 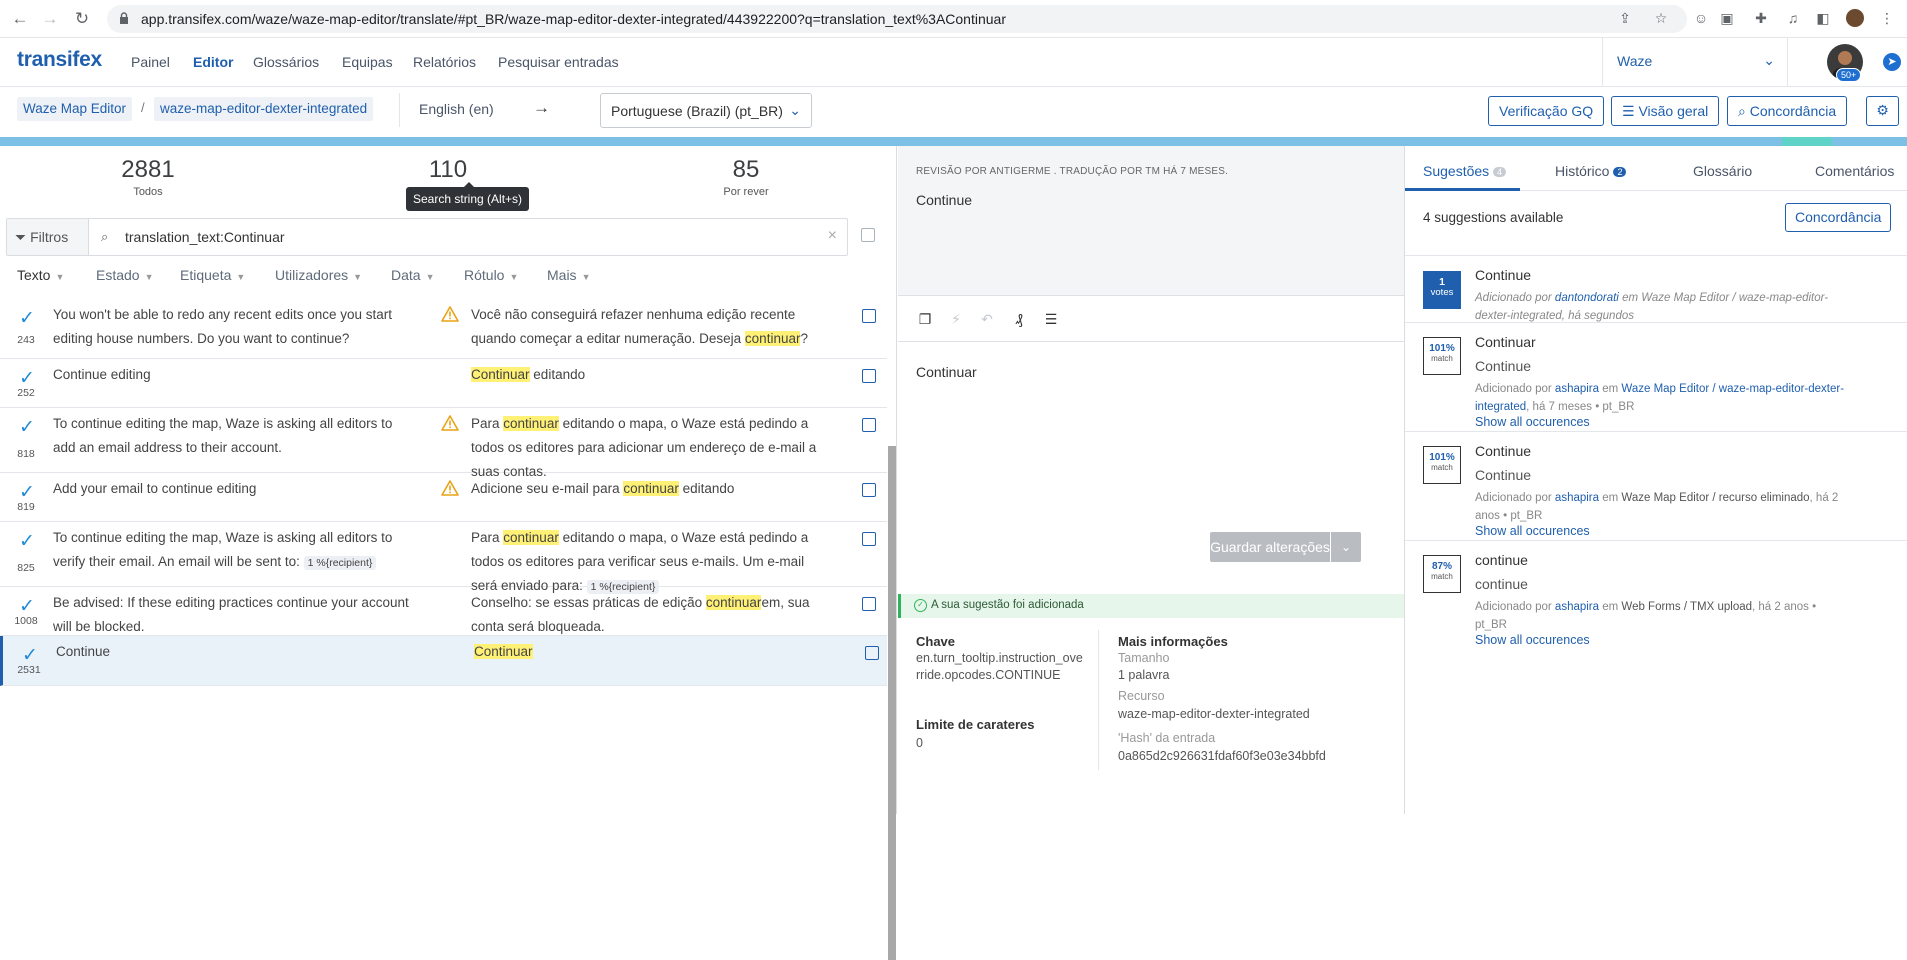 What do you see at coordinates (1051, 319) in the screenshot?
I see `search-text-icon: ☰` at bounding box center [1051, 319].